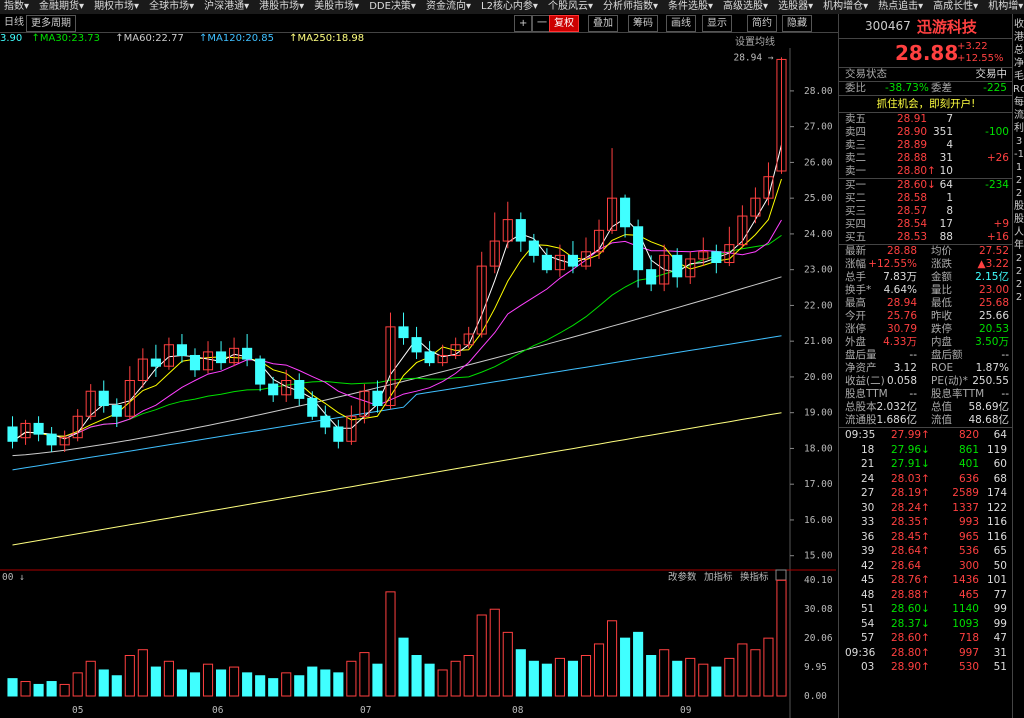 The image size is (1024, 718). I want to click on menu-item-11: 分析师指数▾, so click(631, 7).